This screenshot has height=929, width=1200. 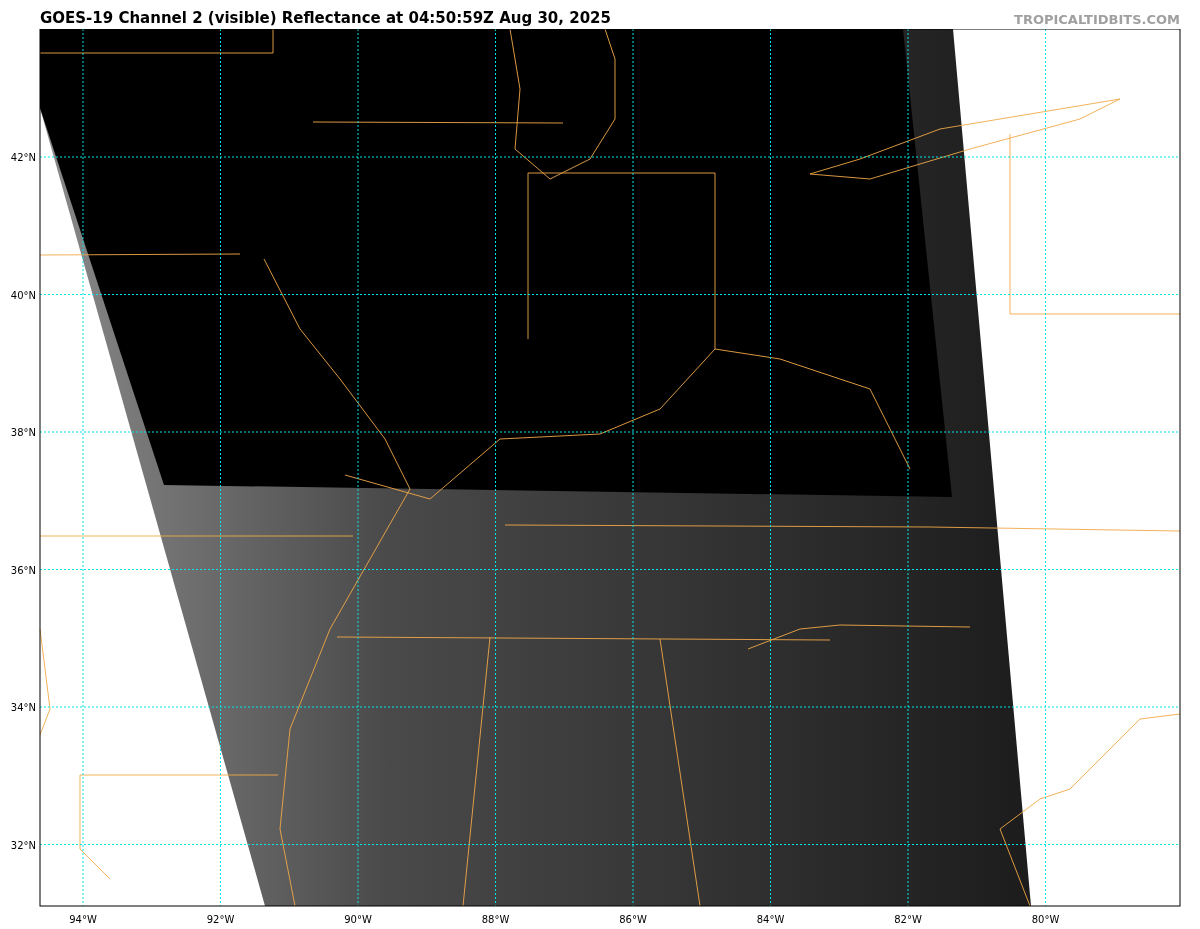 What do you see at coordinates (633, 919) in the screenshot?
I see `longitude-label: 86°W` at bounding box center [633, 919].